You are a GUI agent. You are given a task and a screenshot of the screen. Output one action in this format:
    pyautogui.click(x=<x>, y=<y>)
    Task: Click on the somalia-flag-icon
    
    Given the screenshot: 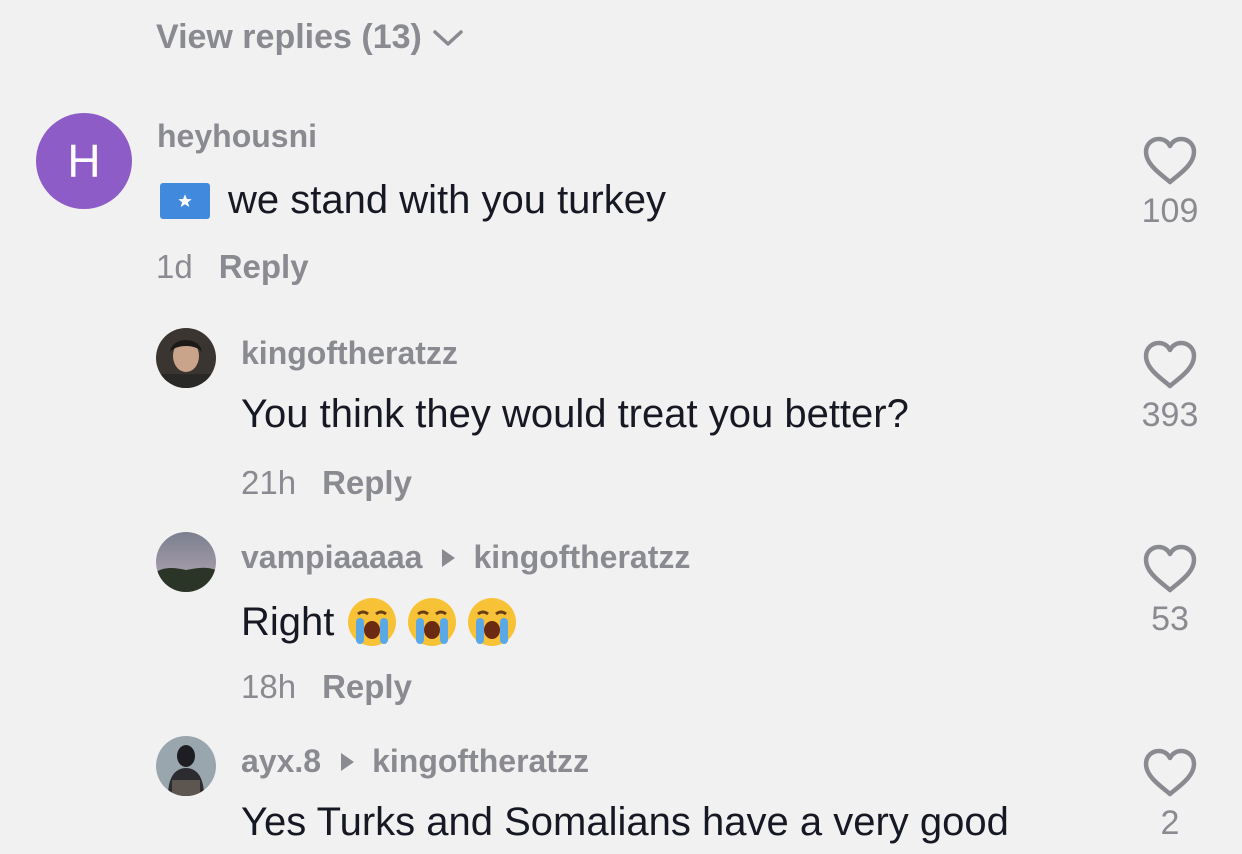 What is the action you would take?
    pyautogui.click(x=185, y=200)
    